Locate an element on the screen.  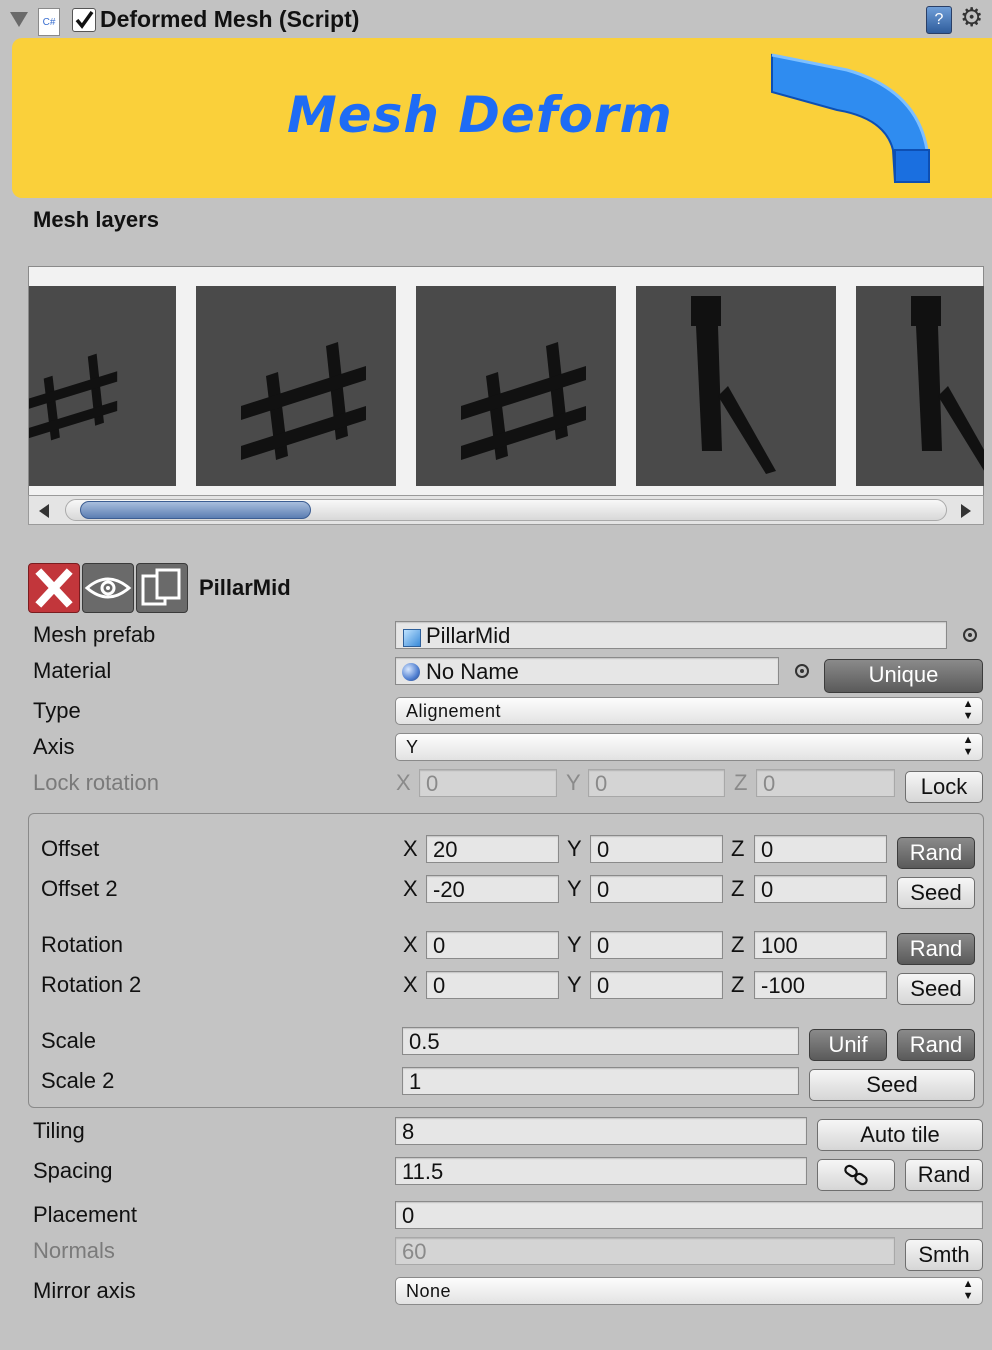
normals-field: 60 is located at coordinates (645, 1251).